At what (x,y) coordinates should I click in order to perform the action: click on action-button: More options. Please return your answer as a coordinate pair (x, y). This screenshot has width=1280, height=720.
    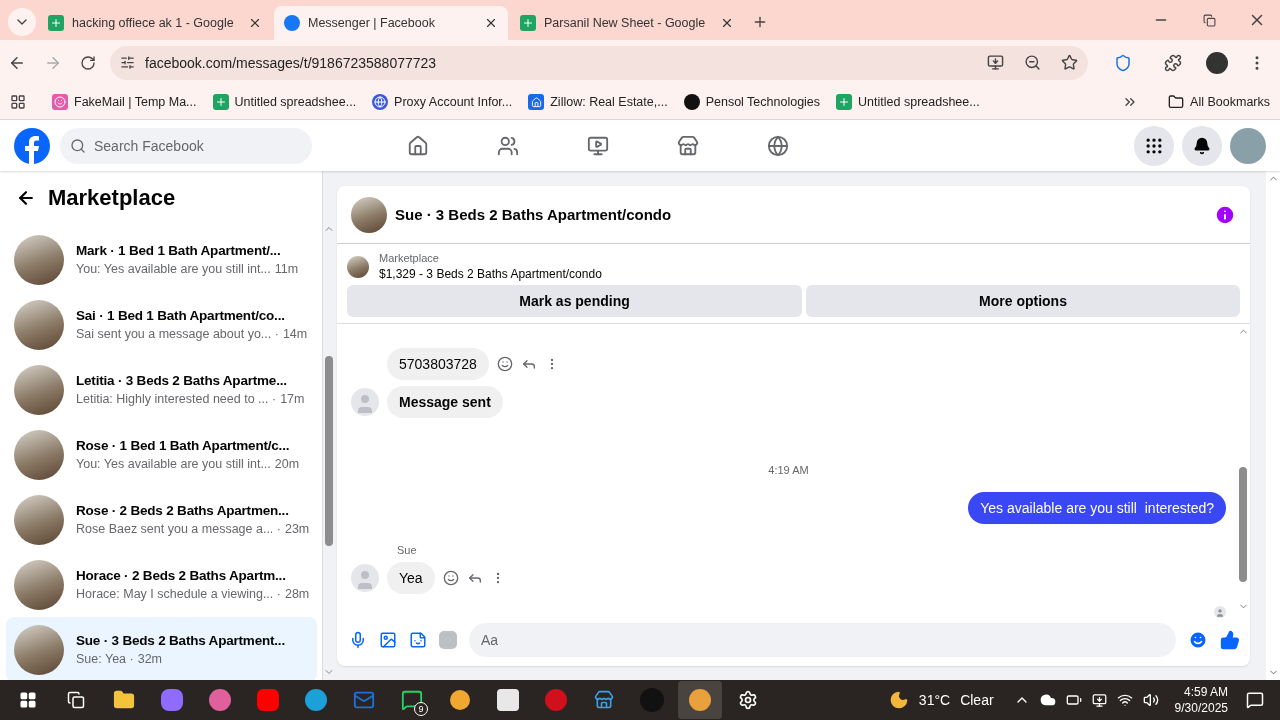
    Looking at the image, I should click on (1023, 301).